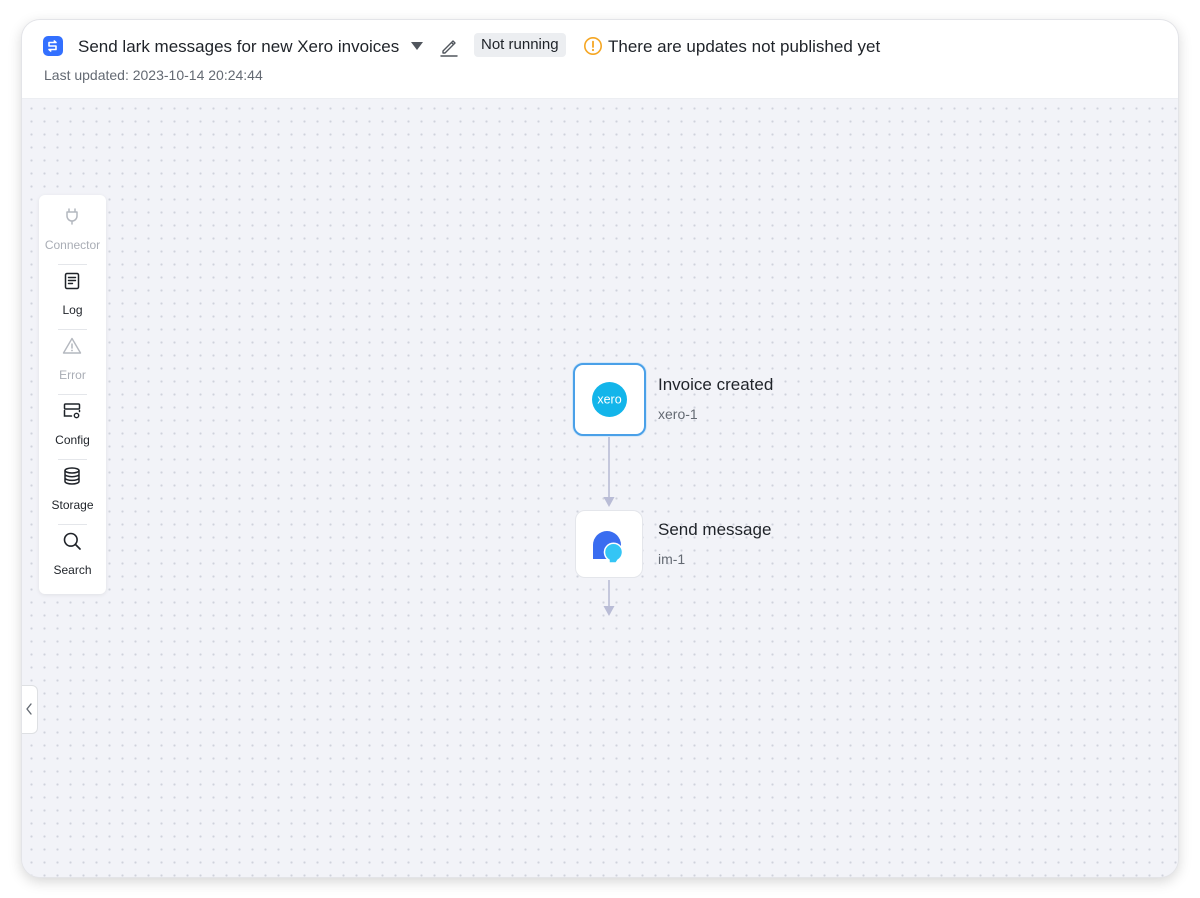 The width and height of the screenshot is (1200, 898). What do you see at coordinates (72, 476) in the screenshot?
I see `database-icon` at bounding box center [72, 476].